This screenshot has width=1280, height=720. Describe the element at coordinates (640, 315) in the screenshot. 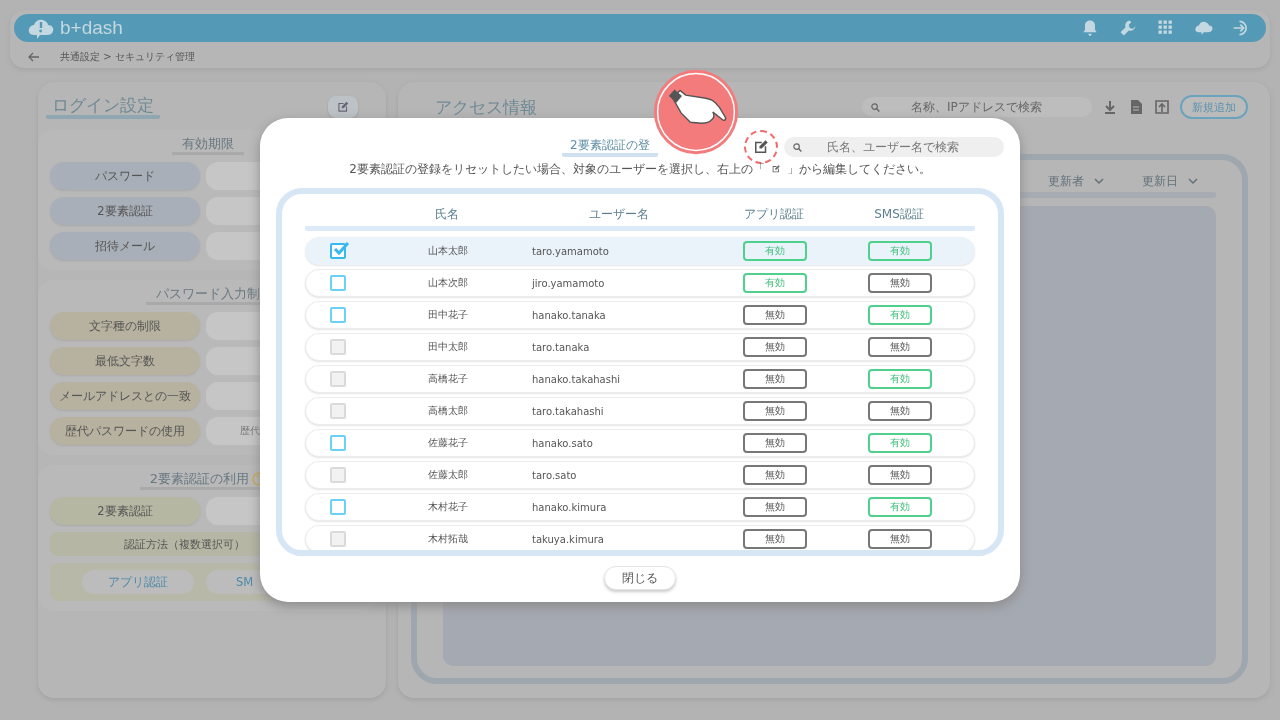

I see `user-row: 田中花子 hanako.tanaka 無効 有効` at that location.